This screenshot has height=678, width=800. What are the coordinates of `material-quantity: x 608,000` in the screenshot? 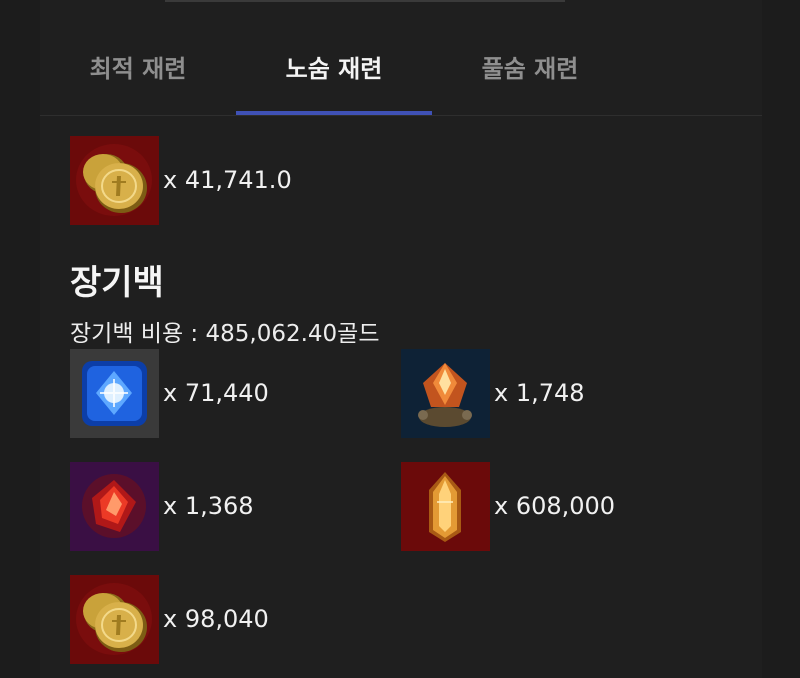 It's located at (555, 506).